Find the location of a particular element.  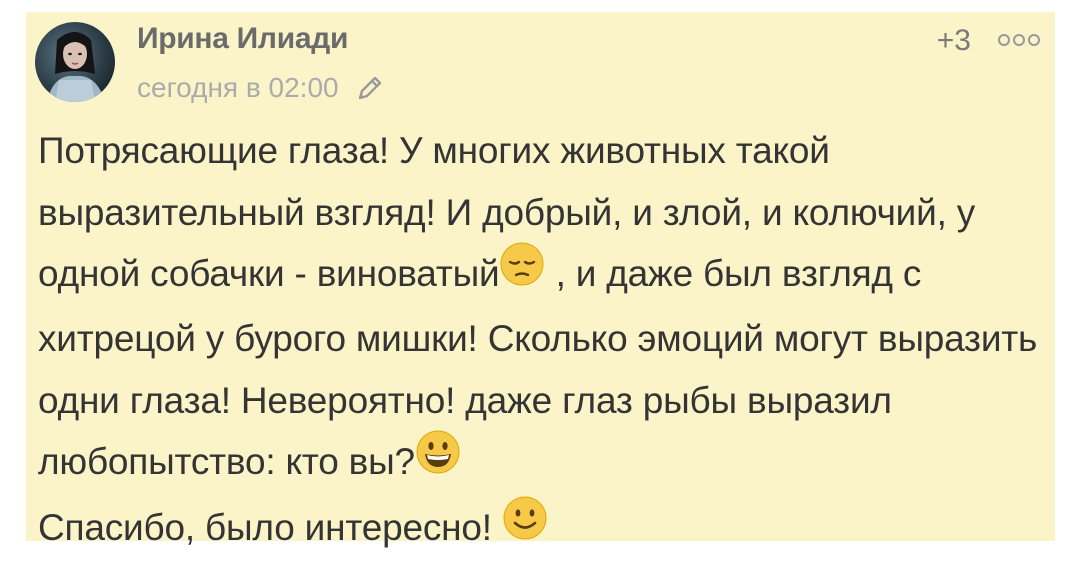

more-options-icon is located at coordinates (1019, 40).